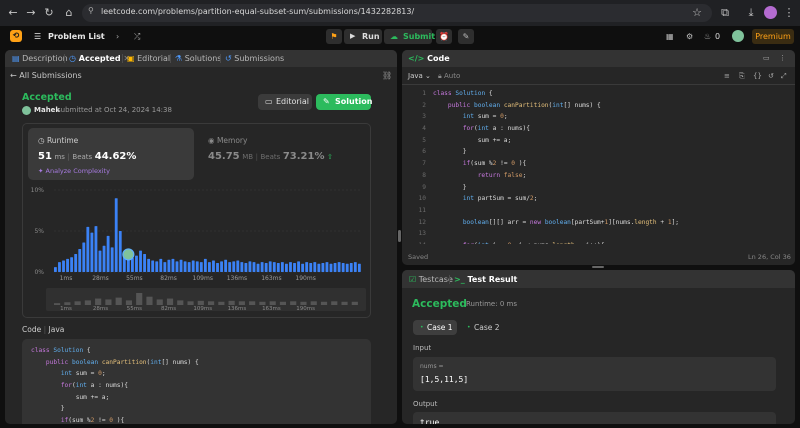 The image size is (800, 428). Describe the element at coordinates (46, 75) in the screenshot. I see `back-to-submissions-link: ← All Submissions` at that location.